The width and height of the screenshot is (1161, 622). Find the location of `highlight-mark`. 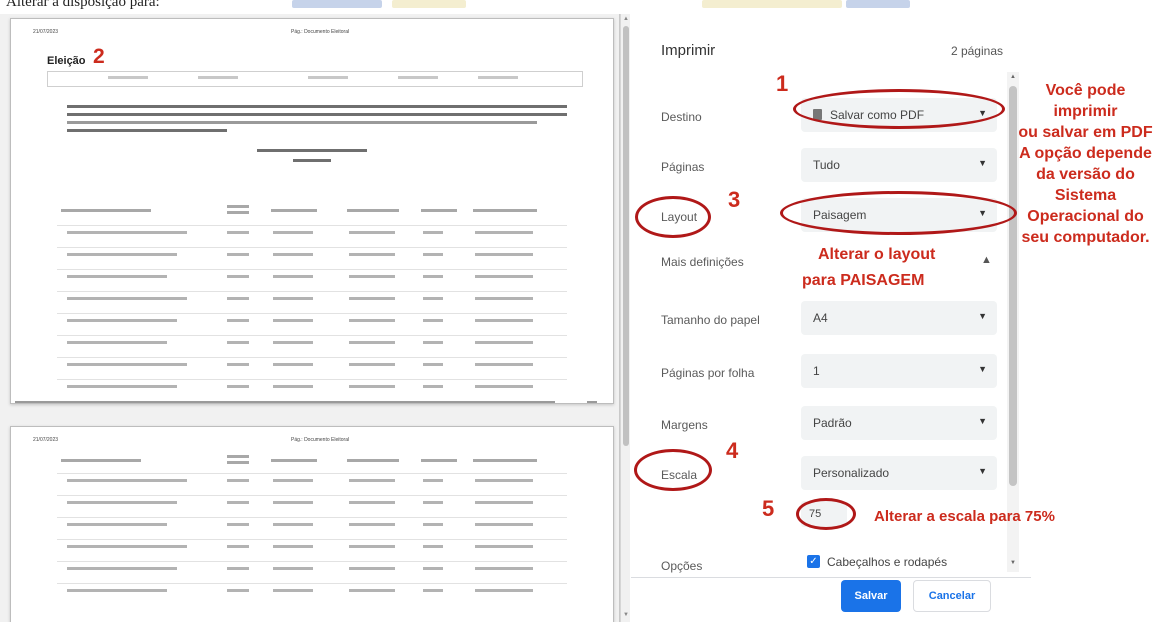

highlight-mark is located at coordinates (878, 4).